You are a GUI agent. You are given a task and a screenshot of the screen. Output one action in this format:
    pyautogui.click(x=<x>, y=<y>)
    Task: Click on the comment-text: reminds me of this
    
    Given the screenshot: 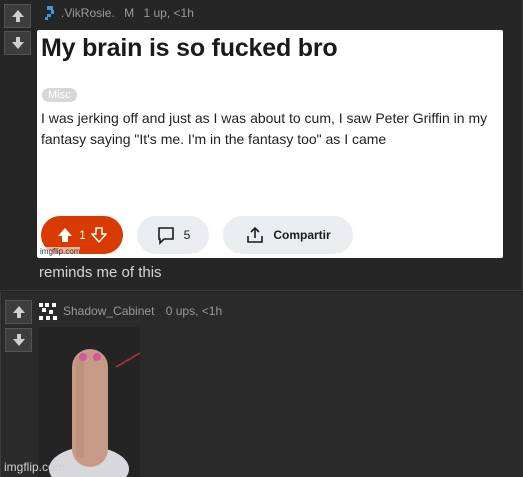 What is the action you would take?
    pyautogui.click(x=100, y=272)
    